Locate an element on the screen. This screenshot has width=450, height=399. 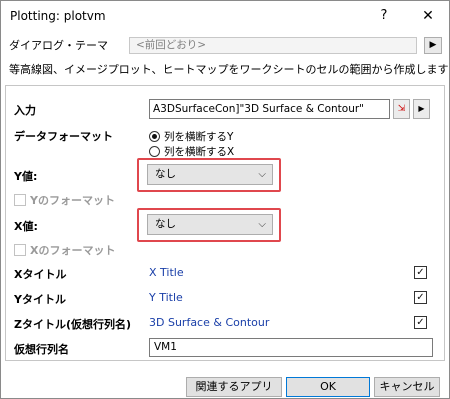
y-title-checkbox: ✓ is located at coordinates (420, 297).